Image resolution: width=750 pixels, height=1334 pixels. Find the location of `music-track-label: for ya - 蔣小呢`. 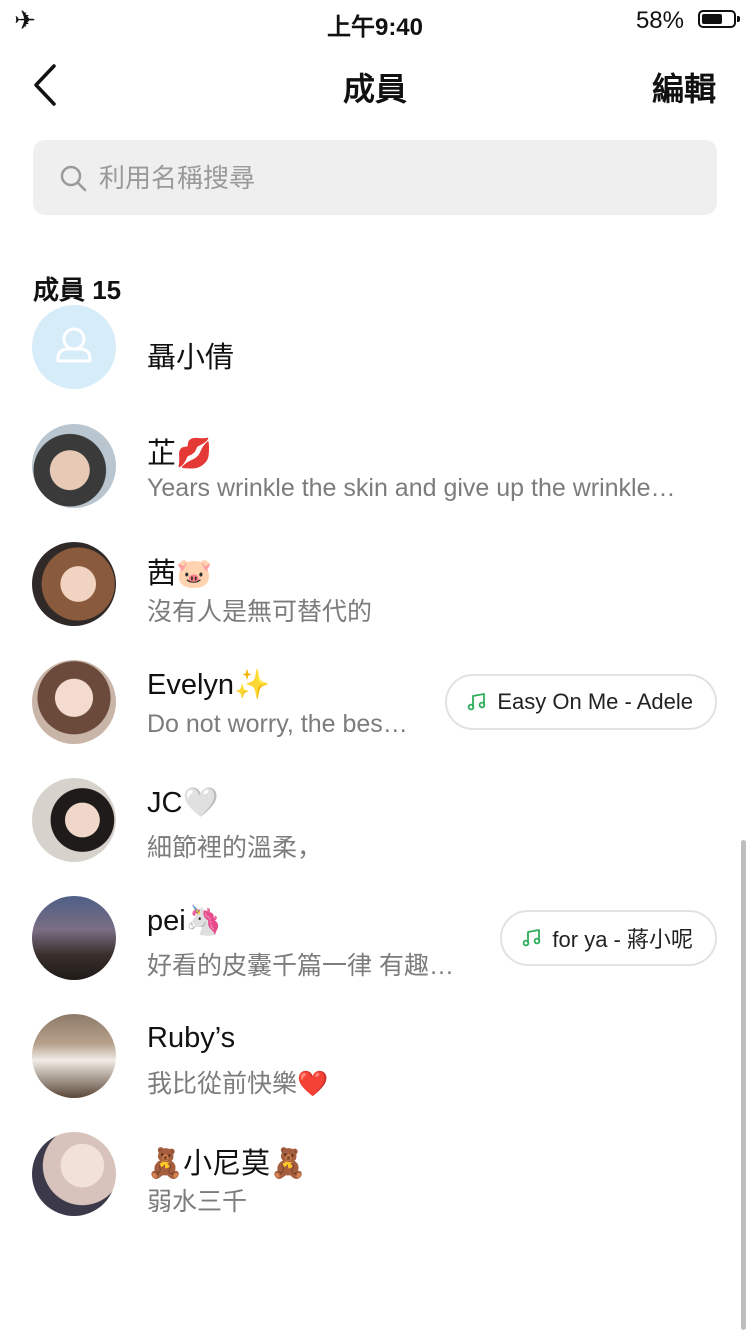

music-track-label: for ya - 蔣小呢 is located at coordinates (622, 939).